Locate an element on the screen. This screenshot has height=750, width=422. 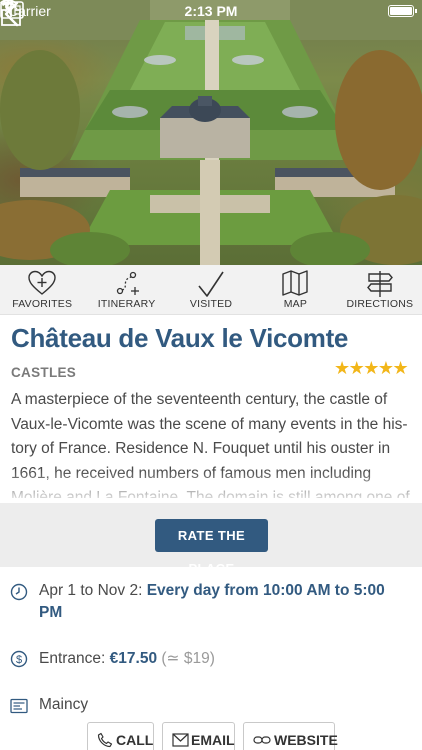
rating-stars: ★★★★★ is located at coordinates (371, 368).